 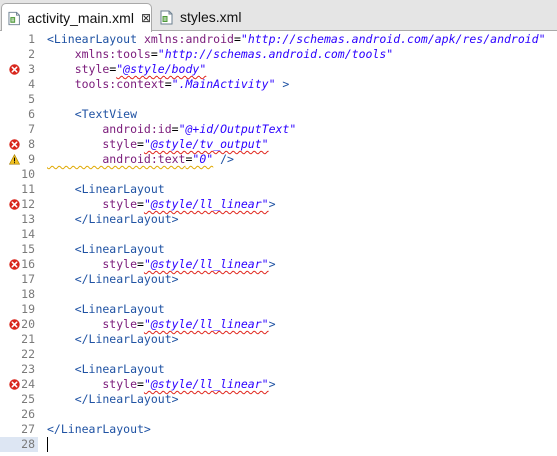 I want to click on code-line: tools:context=".MainActivity" >, so click(x=168, y=84).